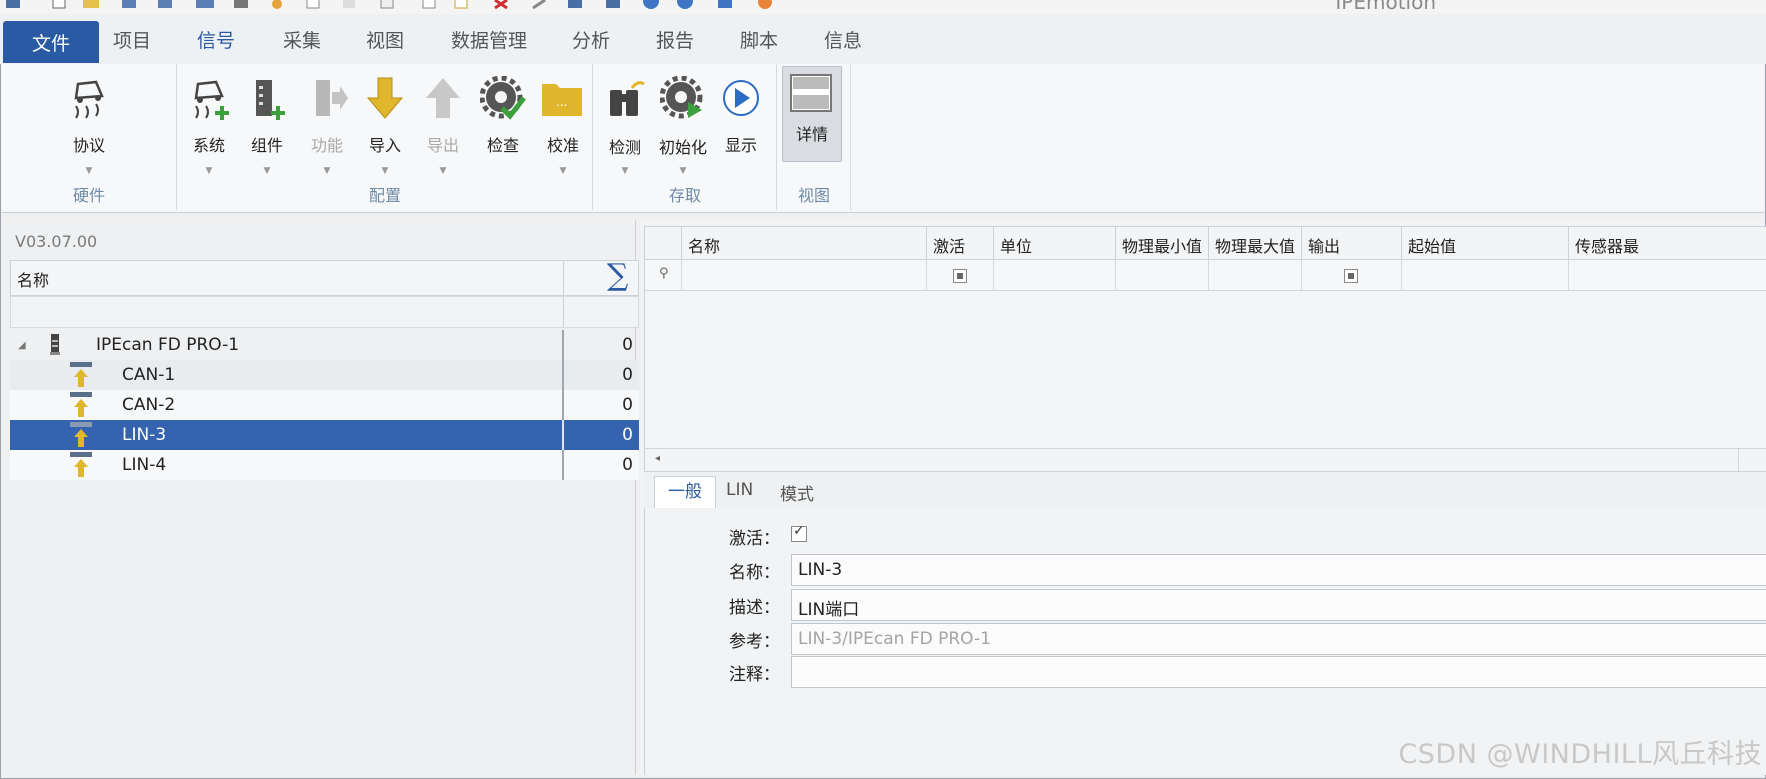  Describe the element at coordinates (563, 127) in the screenshot. I see `calibrate-button: ... 校准 ▼` at that location.